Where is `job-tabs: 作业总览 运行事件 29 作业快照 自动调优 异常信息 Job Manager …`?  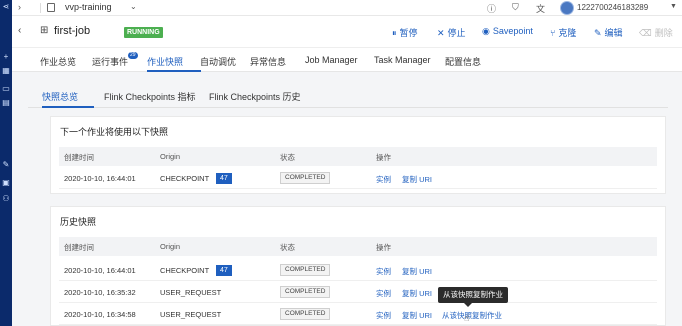
job-tabs: 作业总览 运行事件 29 作业快照 自动调优 异常信息 Job Manager … is located at coordinates (347, 60).